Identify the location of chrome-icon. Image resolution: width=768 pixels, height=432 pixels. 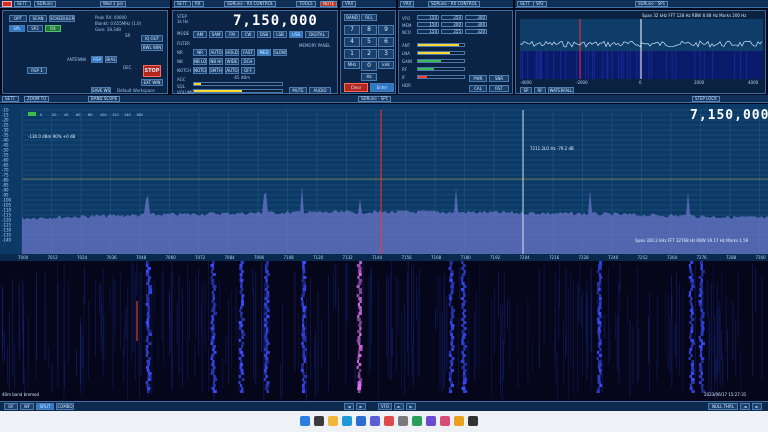
(459, 421).